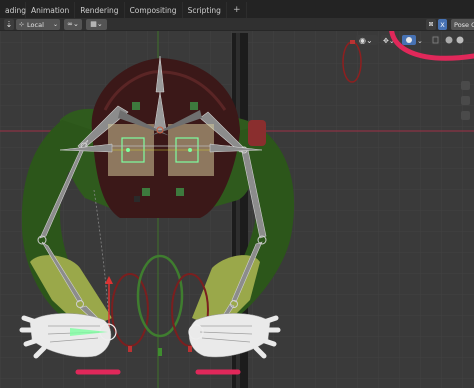 Image resolution: width=474 pixels, height=388 pixels. What do you see at coordinates (409, 40) in the screenshot?
I see `overlay-icon` at bounding box center [409, 40].